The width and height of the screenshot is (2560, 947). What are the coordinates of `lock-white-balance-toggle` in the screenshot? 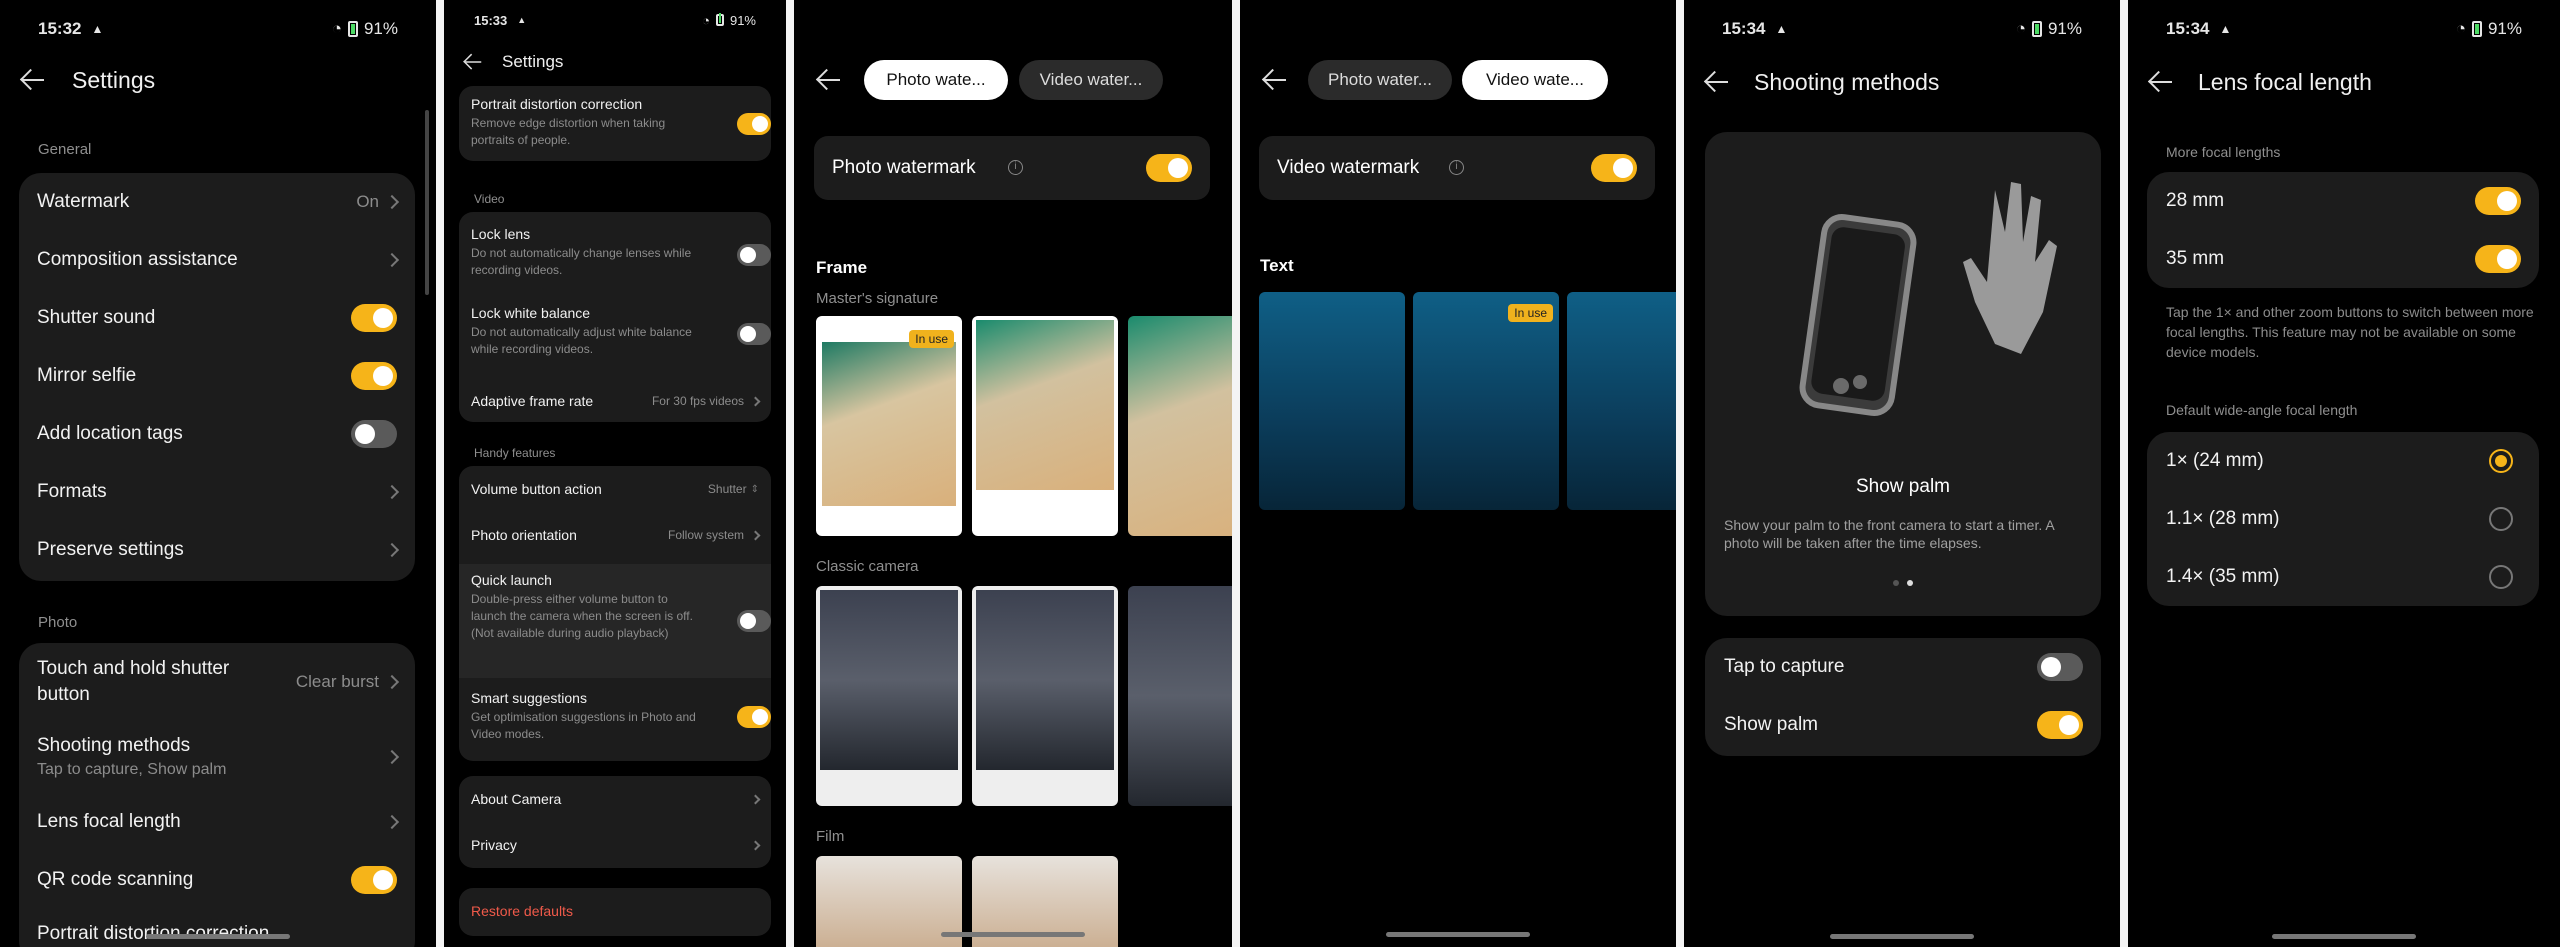 It's located at (754, 334).